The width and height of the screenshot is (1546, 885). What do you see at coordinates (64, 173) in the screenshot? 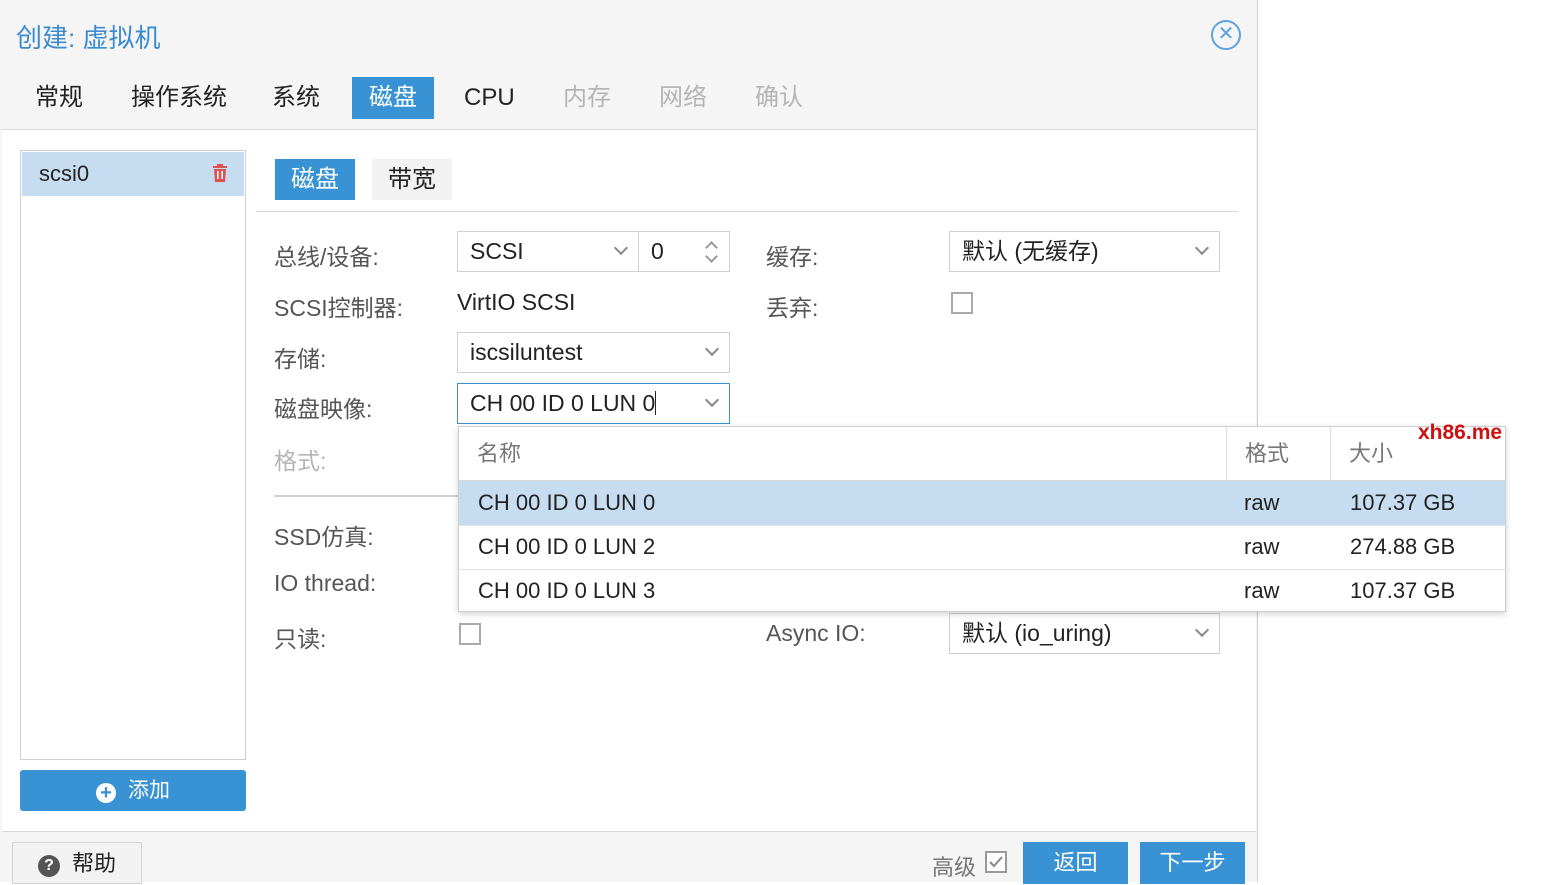
I see `disk-item-label: scsi0` at bounding box center [64, 173].